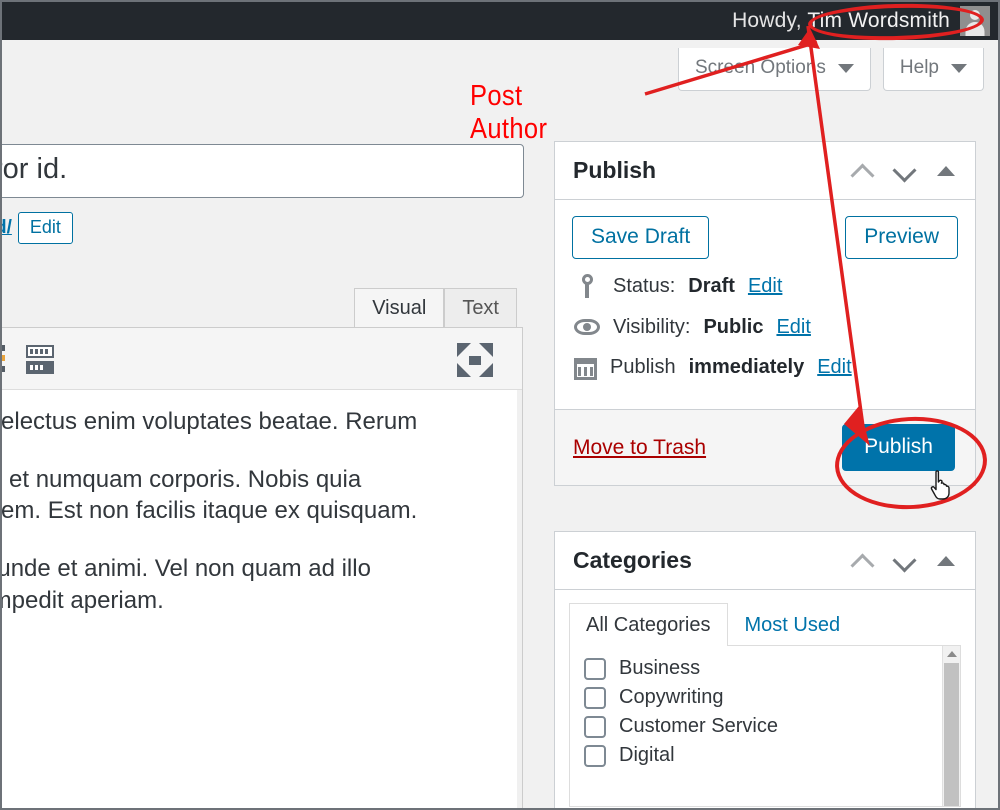 The width and height of the screenshot is (1000, 810). What do you see at coordinates (793, 624) in the screenshot?
I see `tab-most-used: Most Used` at bounding box center [793, 624].